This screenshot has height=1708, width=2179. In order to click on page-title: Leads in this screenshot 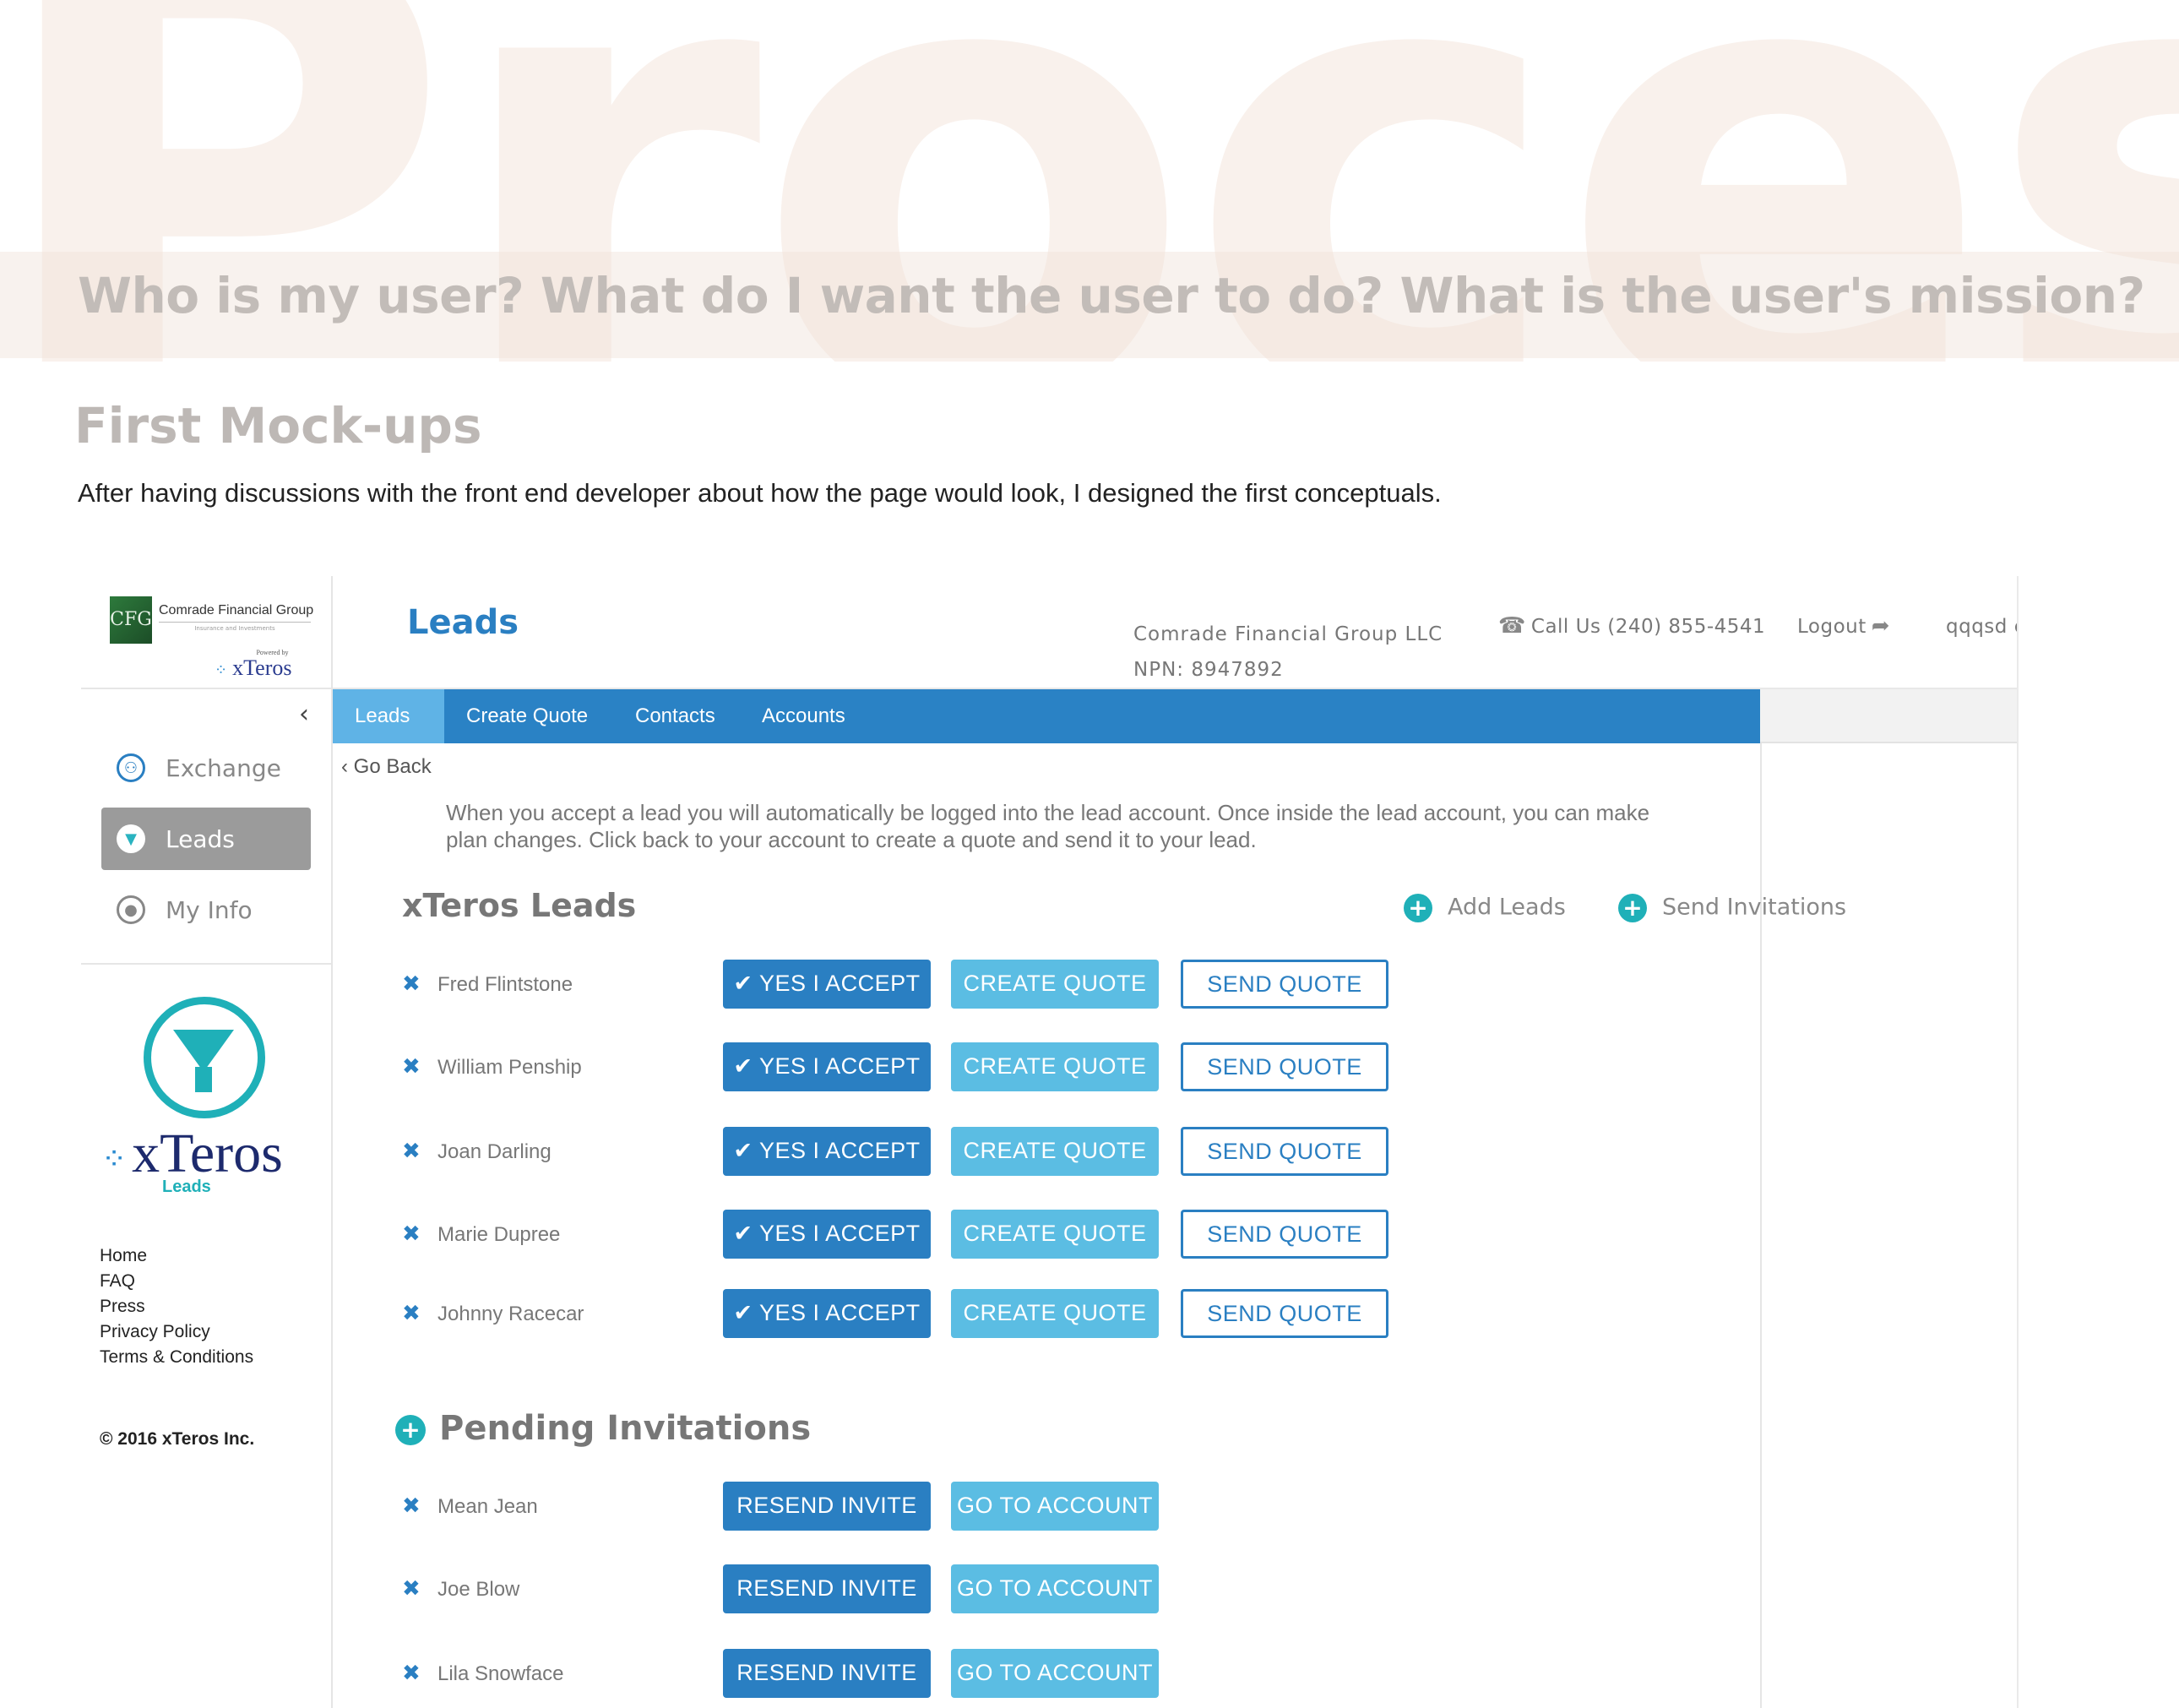, I will do `click(463, 623)`.